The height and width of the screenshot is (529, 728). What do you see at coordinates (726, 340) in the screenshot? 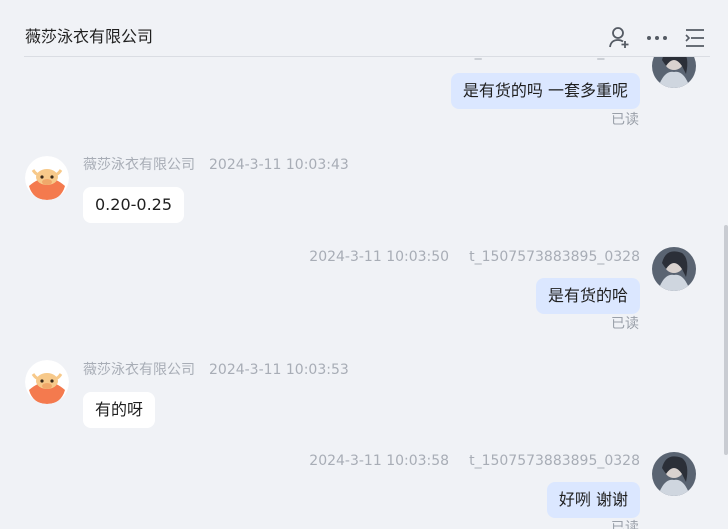
I see `scrollbar` at bounding box center [726, 340].